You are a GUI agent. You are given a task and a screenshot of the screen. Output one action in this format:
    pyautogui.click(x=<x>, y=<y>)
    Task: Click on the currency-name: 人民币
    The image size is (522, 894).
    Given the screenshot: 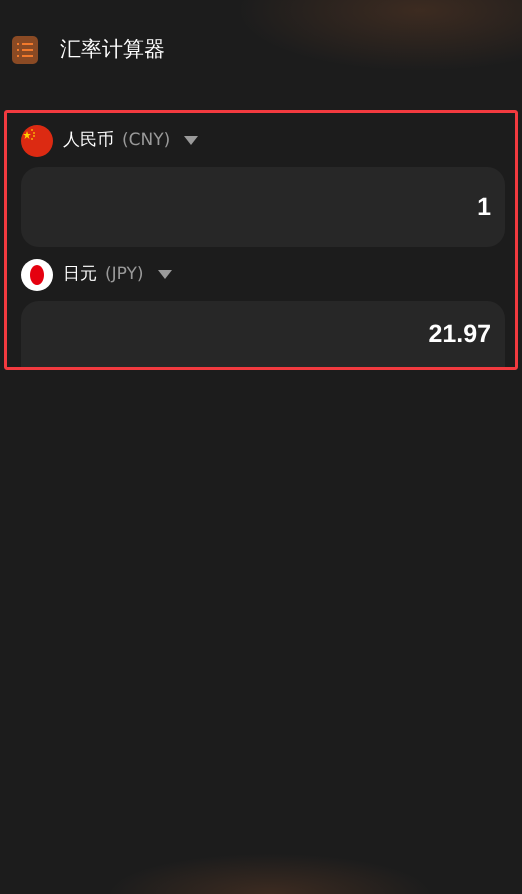 What is the action you would take?
    pyautogui.click(x=88, y=141)
    